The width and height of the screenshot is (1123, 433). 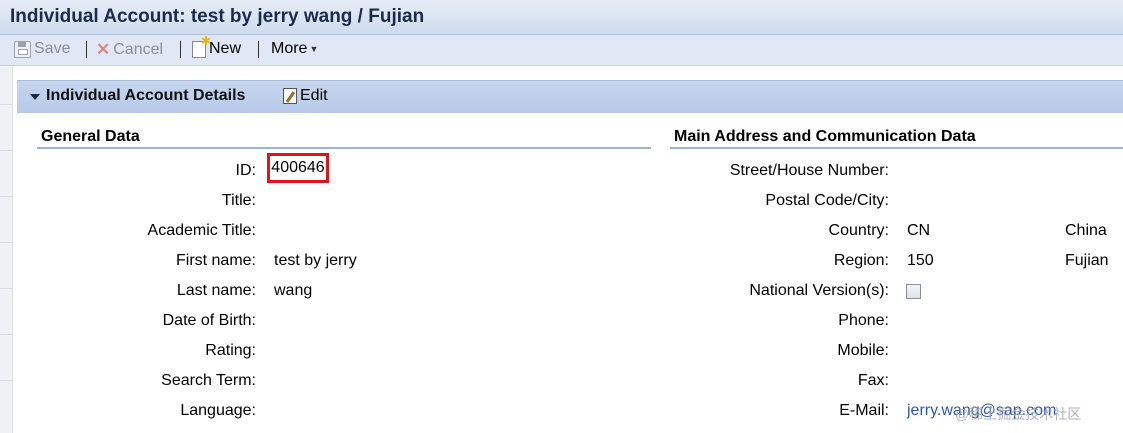 I want to click on more-menu-button: More ▼, so click(x=294, y=49).